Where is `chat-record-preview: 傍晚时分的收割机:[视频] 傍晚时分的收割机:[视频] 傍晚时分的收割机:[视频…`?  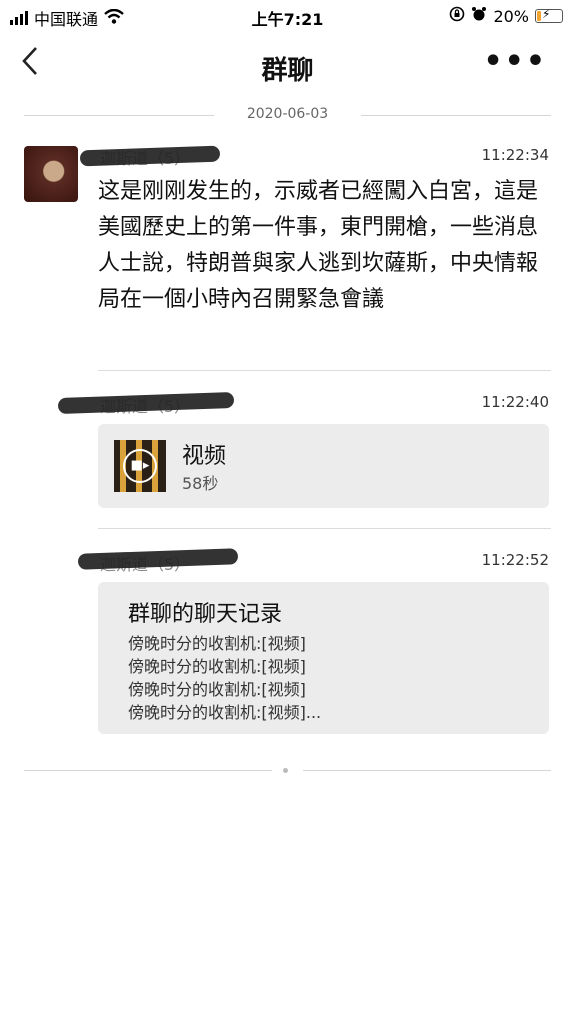 chat-record-preview: 傍晚时分的收割机:[视频] 傍晚时分的收割机:[视频] 傍晚时分的收割机:[视频… is located at coordinates (224, 678).